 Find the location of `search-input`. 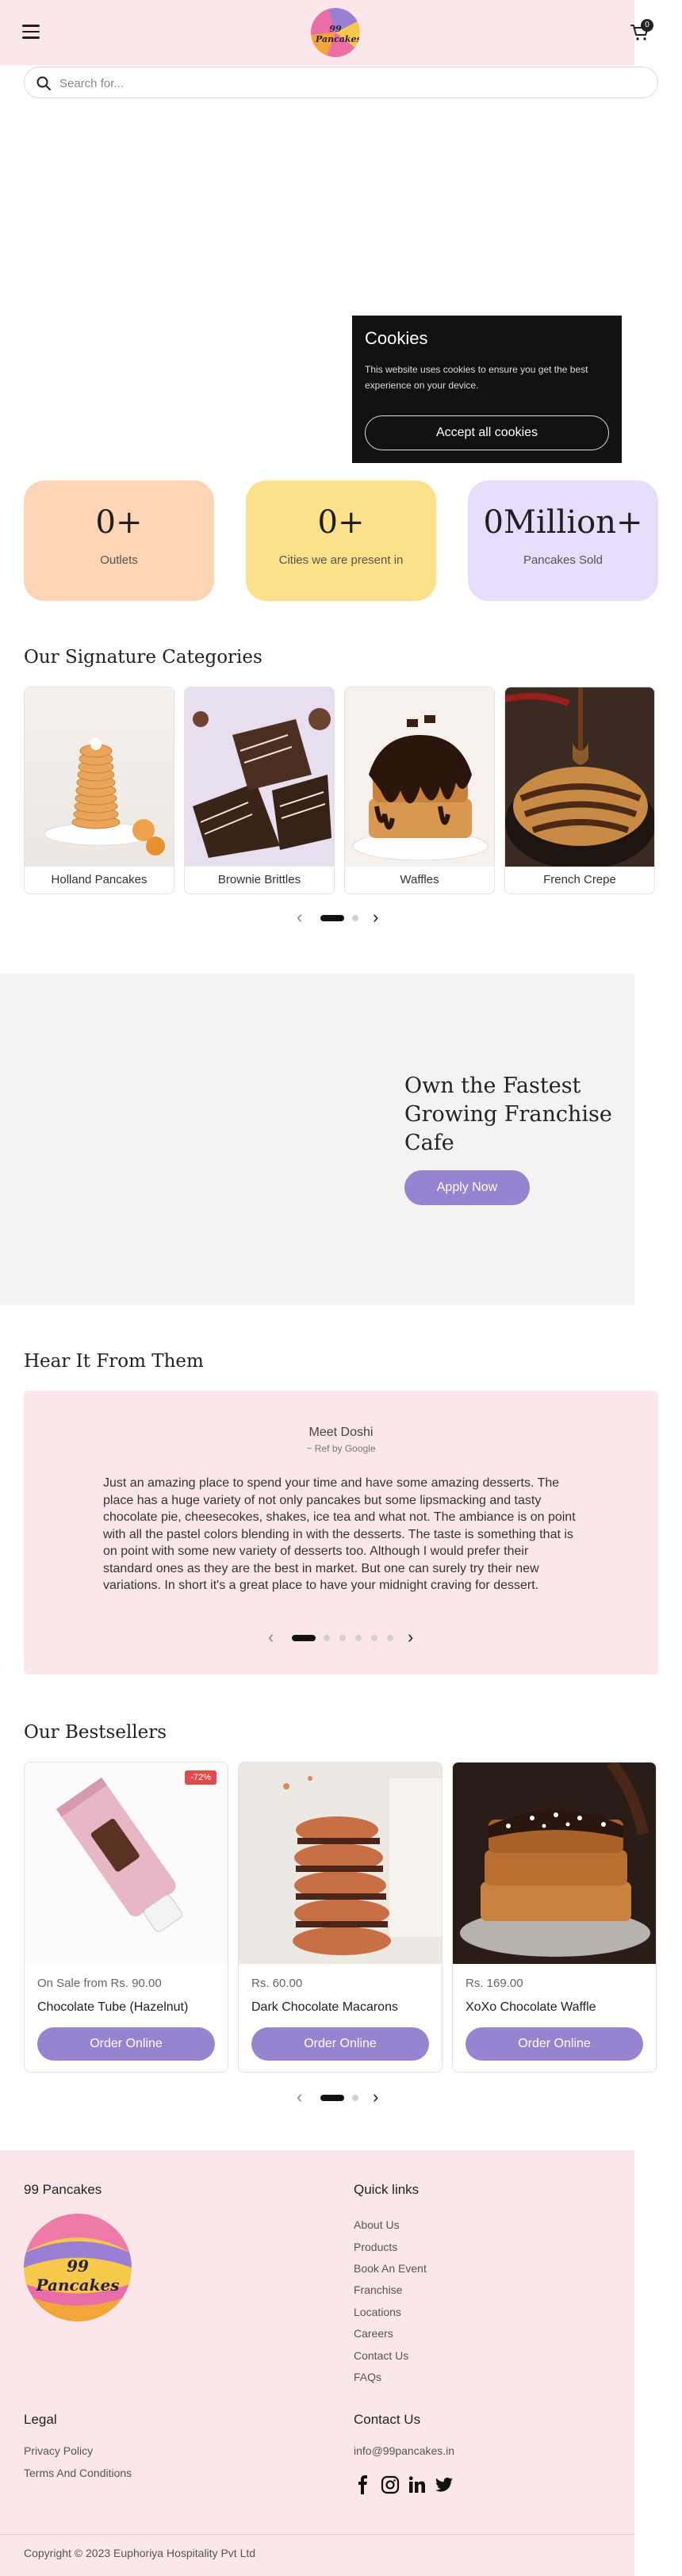

search-input is located at coordinates (337, 83).